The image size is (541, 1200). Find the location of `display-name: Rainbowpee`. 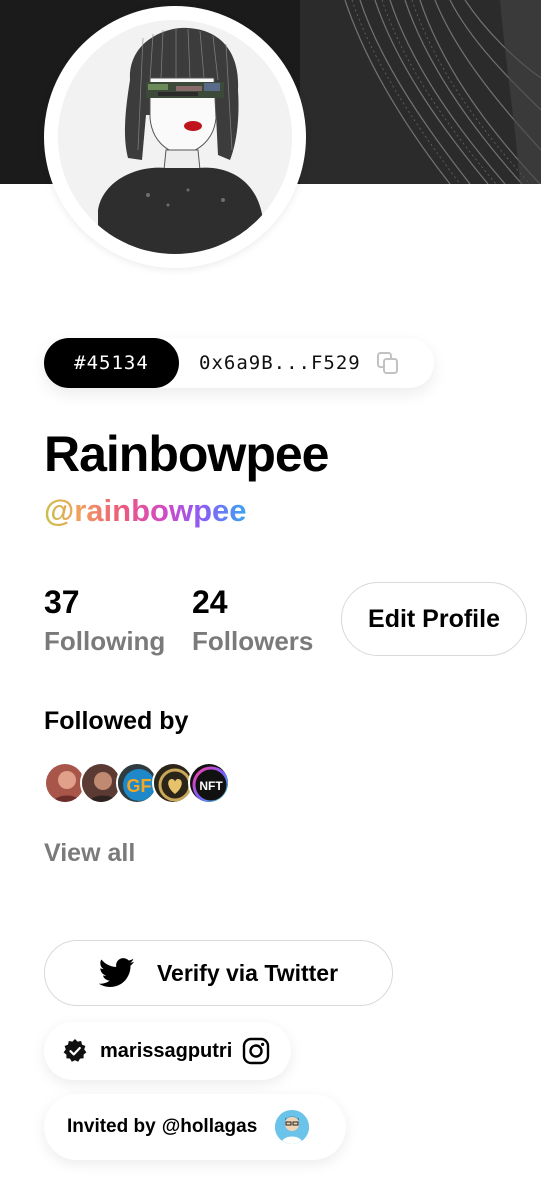

display-name: Rainbowpee is located at coordinates (186, 454).